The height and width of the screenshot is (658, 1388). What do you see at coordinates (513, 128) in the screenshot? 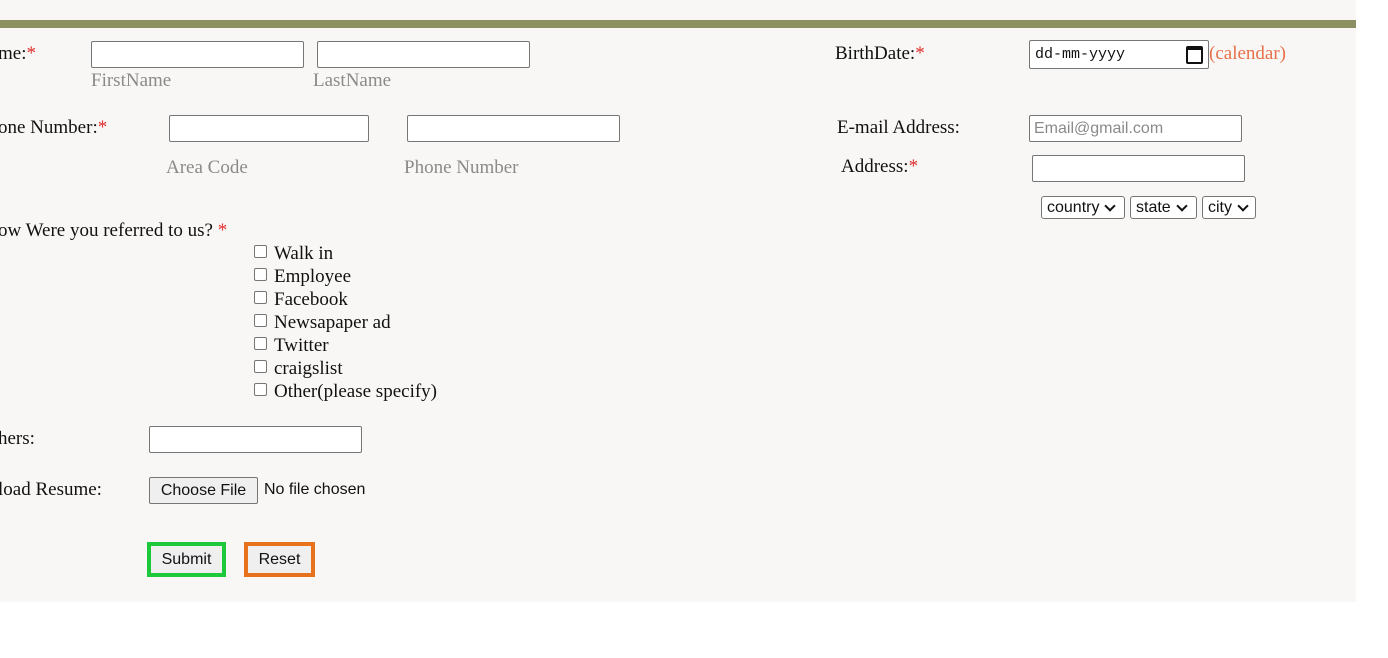
I see `phone-number-input` at bounding box center [513, 128].